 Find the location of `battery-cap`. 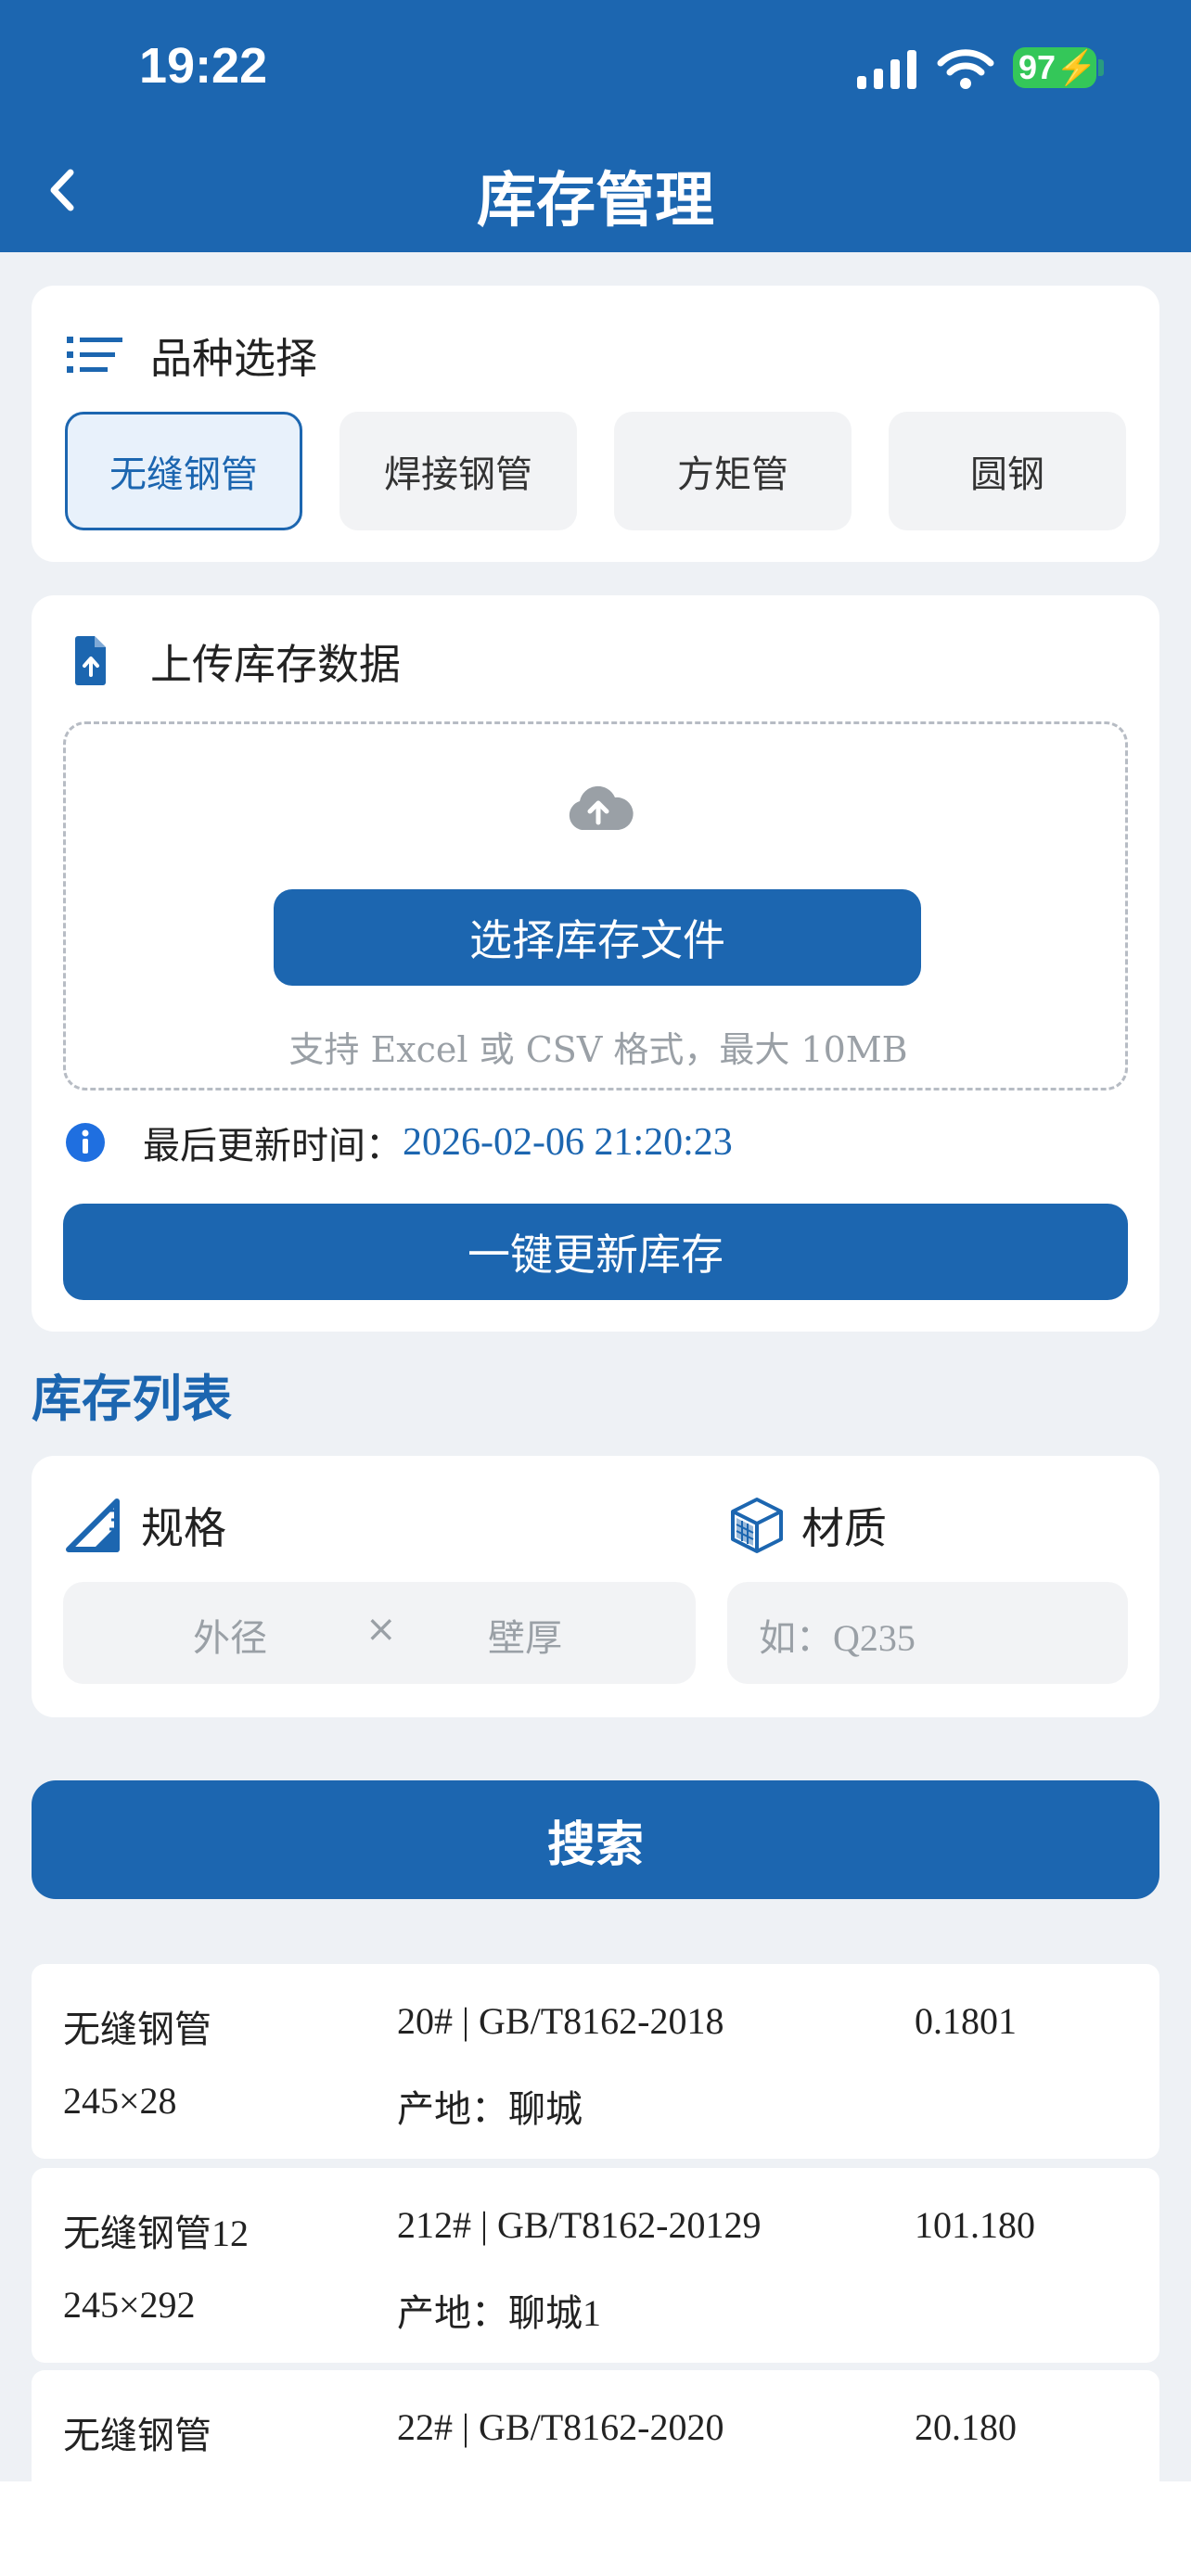

battery-cap is located at coordinates (1101, 67).